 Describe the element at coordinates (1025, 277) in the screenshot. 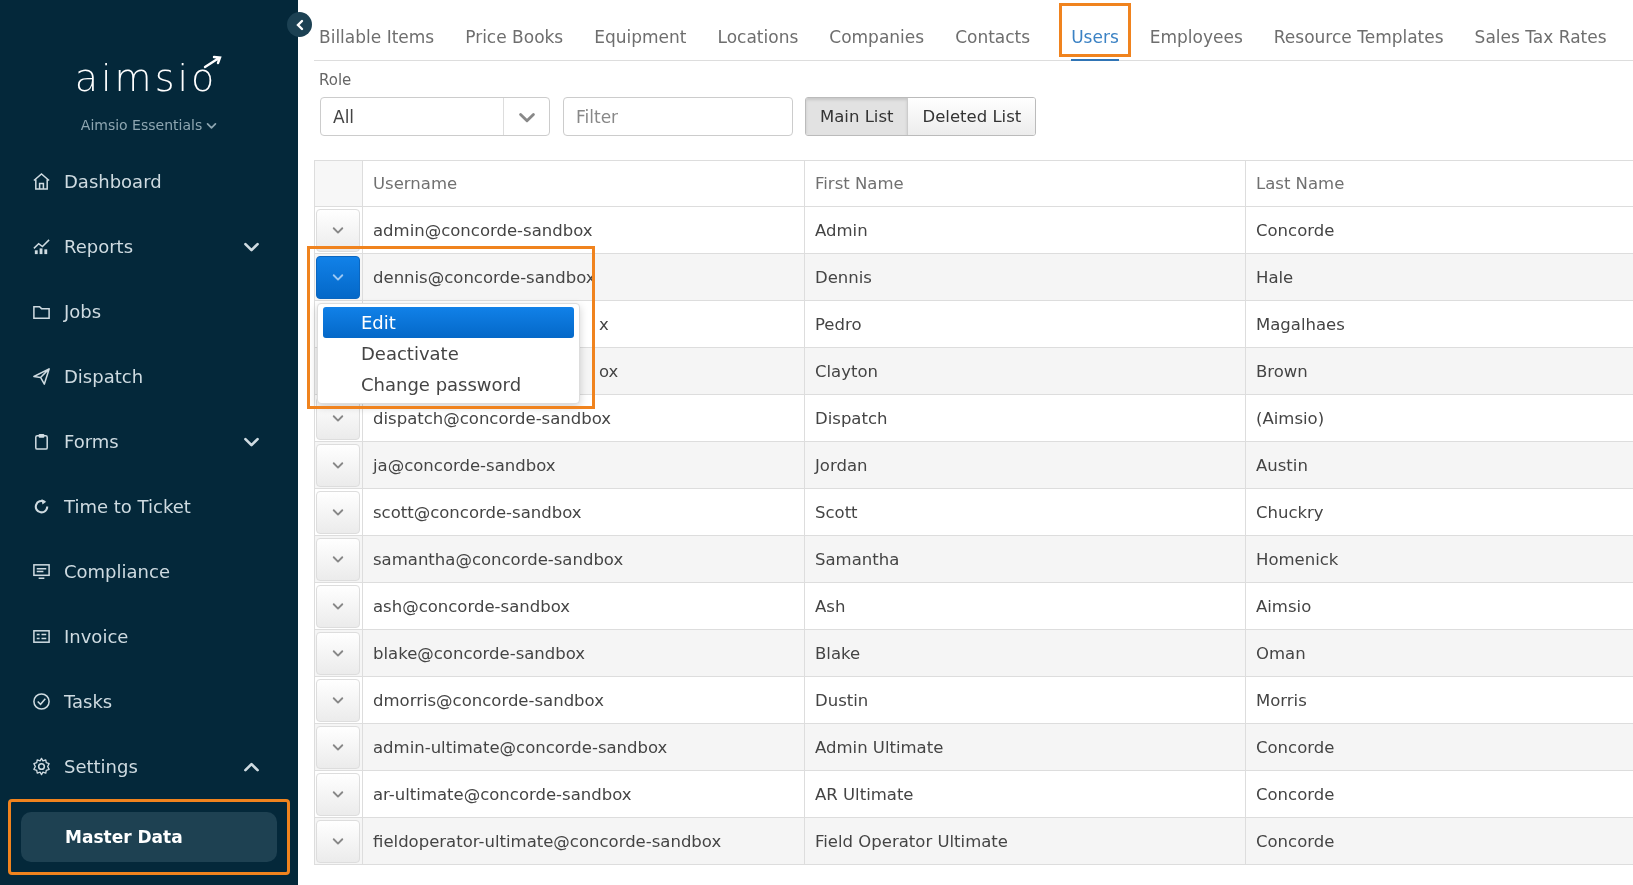

I see `table-cell: Dennis` at that location.